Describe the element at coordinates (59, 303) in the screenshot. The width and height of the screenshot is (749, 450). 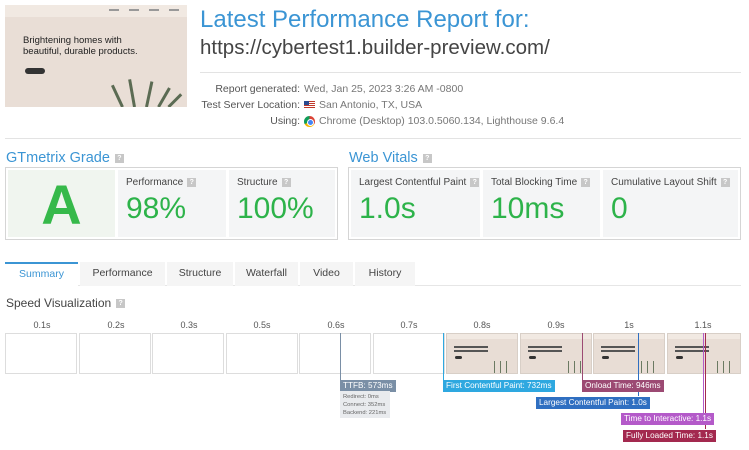
I see `speed-heading-text: Speed Visualization` at that location.